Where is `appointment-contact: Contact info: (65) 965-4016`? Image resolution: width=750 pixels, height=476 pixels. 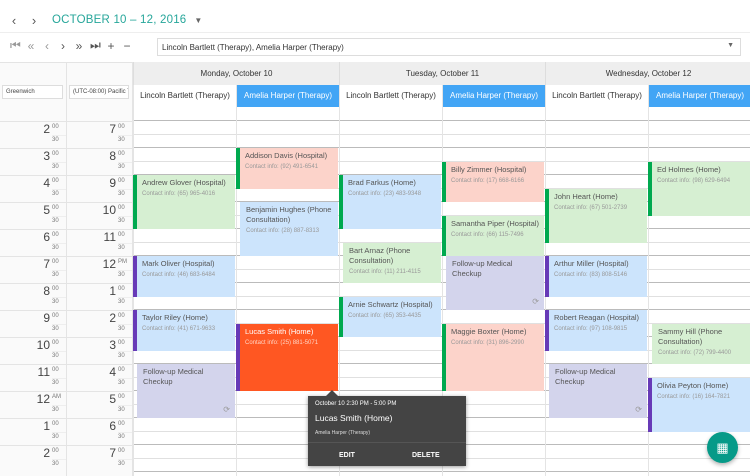
appointment-contact: Contact info: (65) 965-4016 is located at coordinates (179, 194).